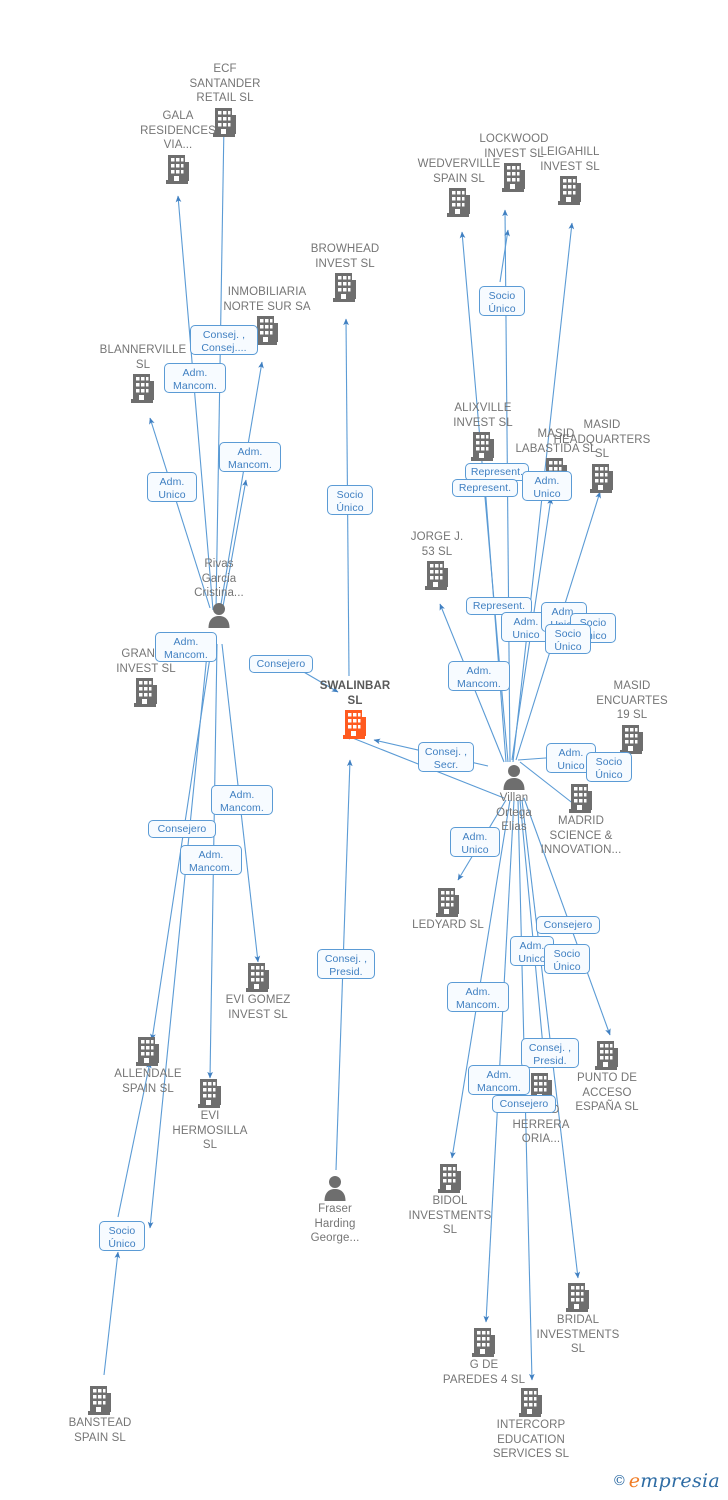  I want to click on node-banstead-spain: BANSTEAD SPAIN SL, so click(100, 1414).